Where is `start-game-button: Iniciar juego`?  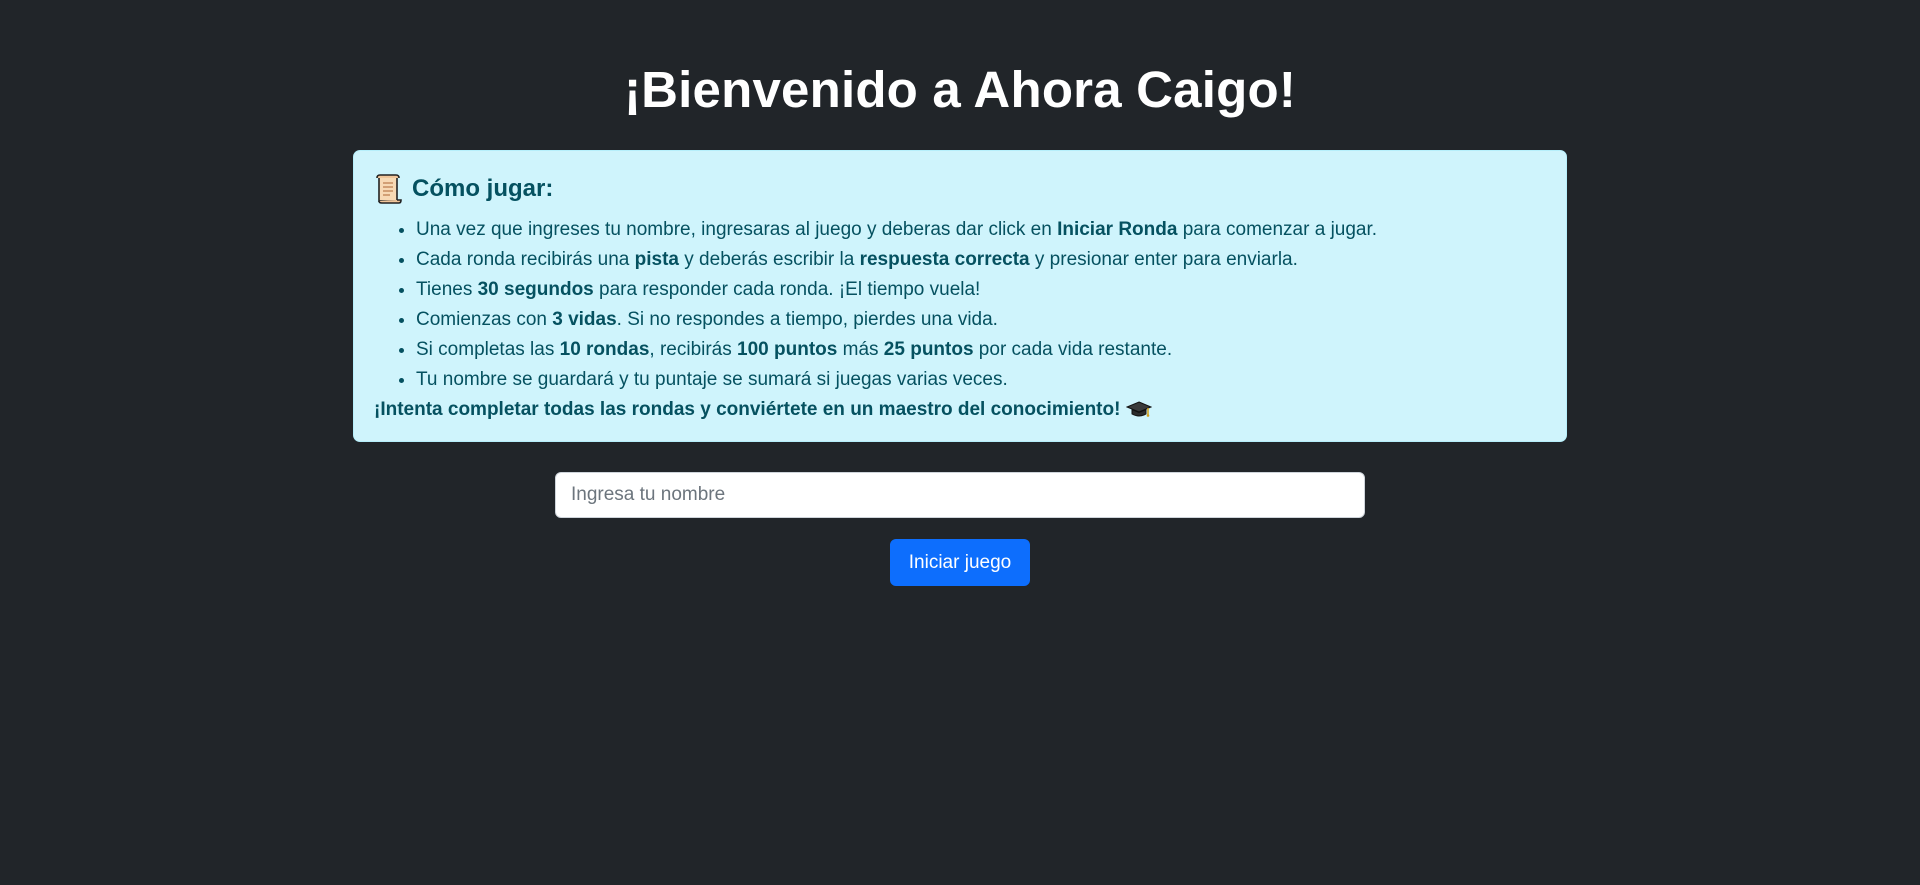 start-game-button: Iniciar juego is located at coordinates (960, 562).